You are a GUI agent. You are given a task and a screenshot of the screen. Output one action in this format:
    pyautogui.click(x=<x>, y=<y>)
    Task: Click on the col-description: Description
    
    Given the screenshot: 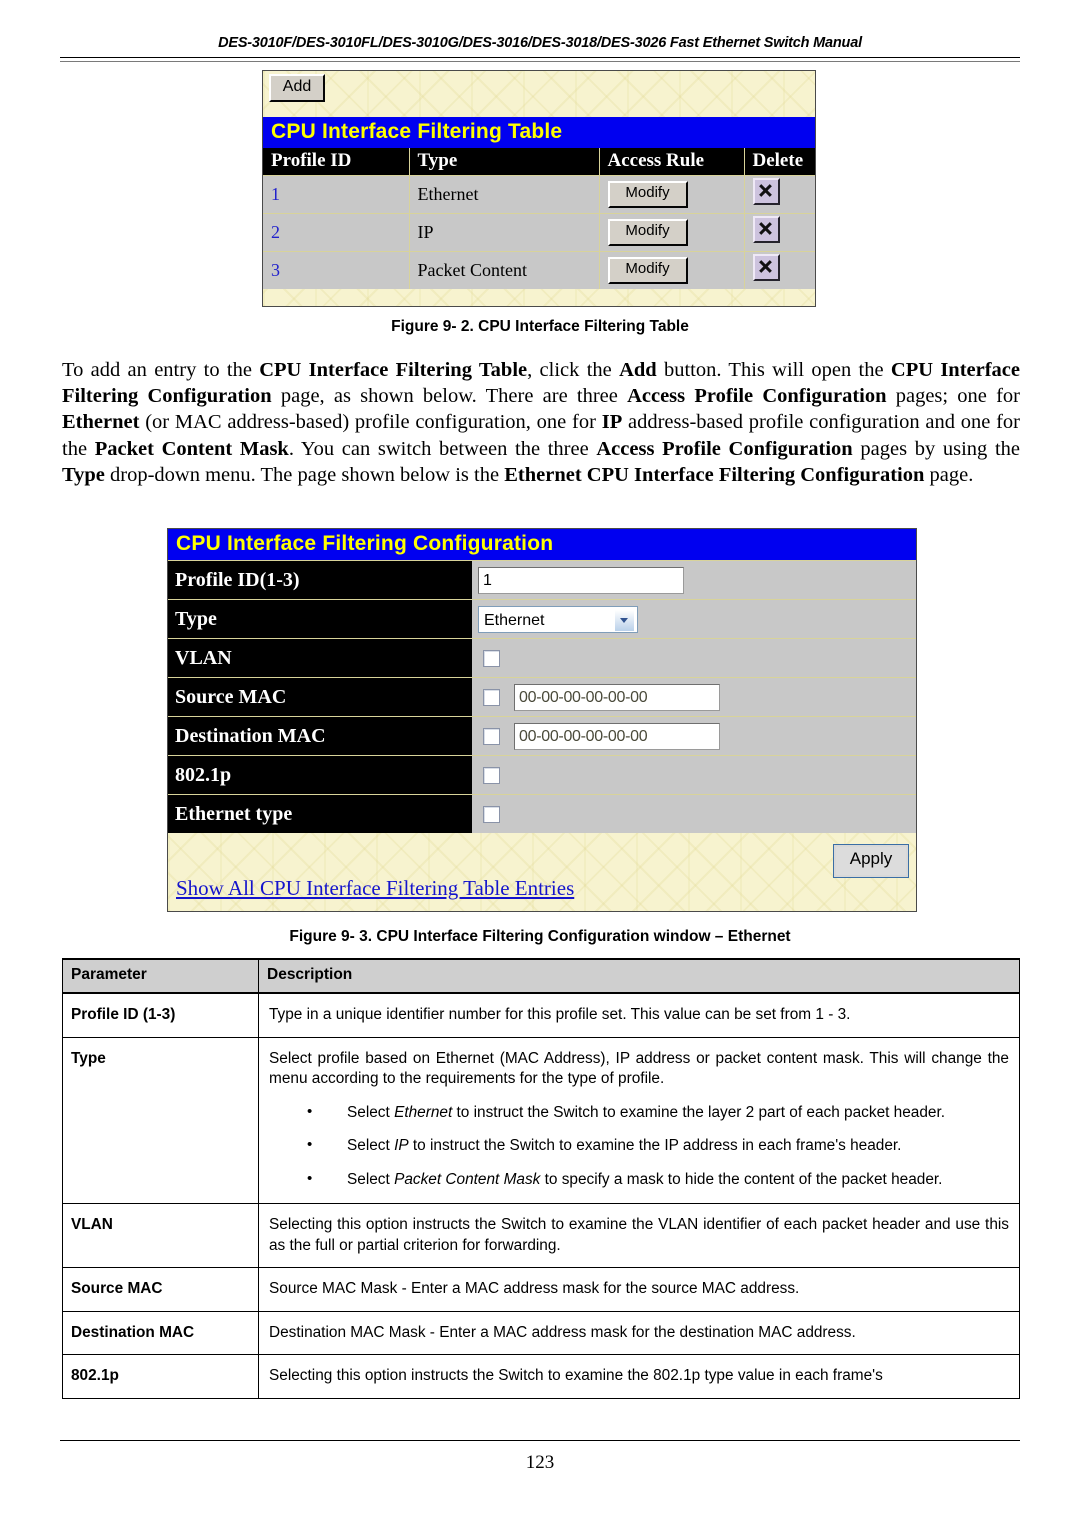 What is the action you would take?
    pyautogui.click(x=639, y=976)
    